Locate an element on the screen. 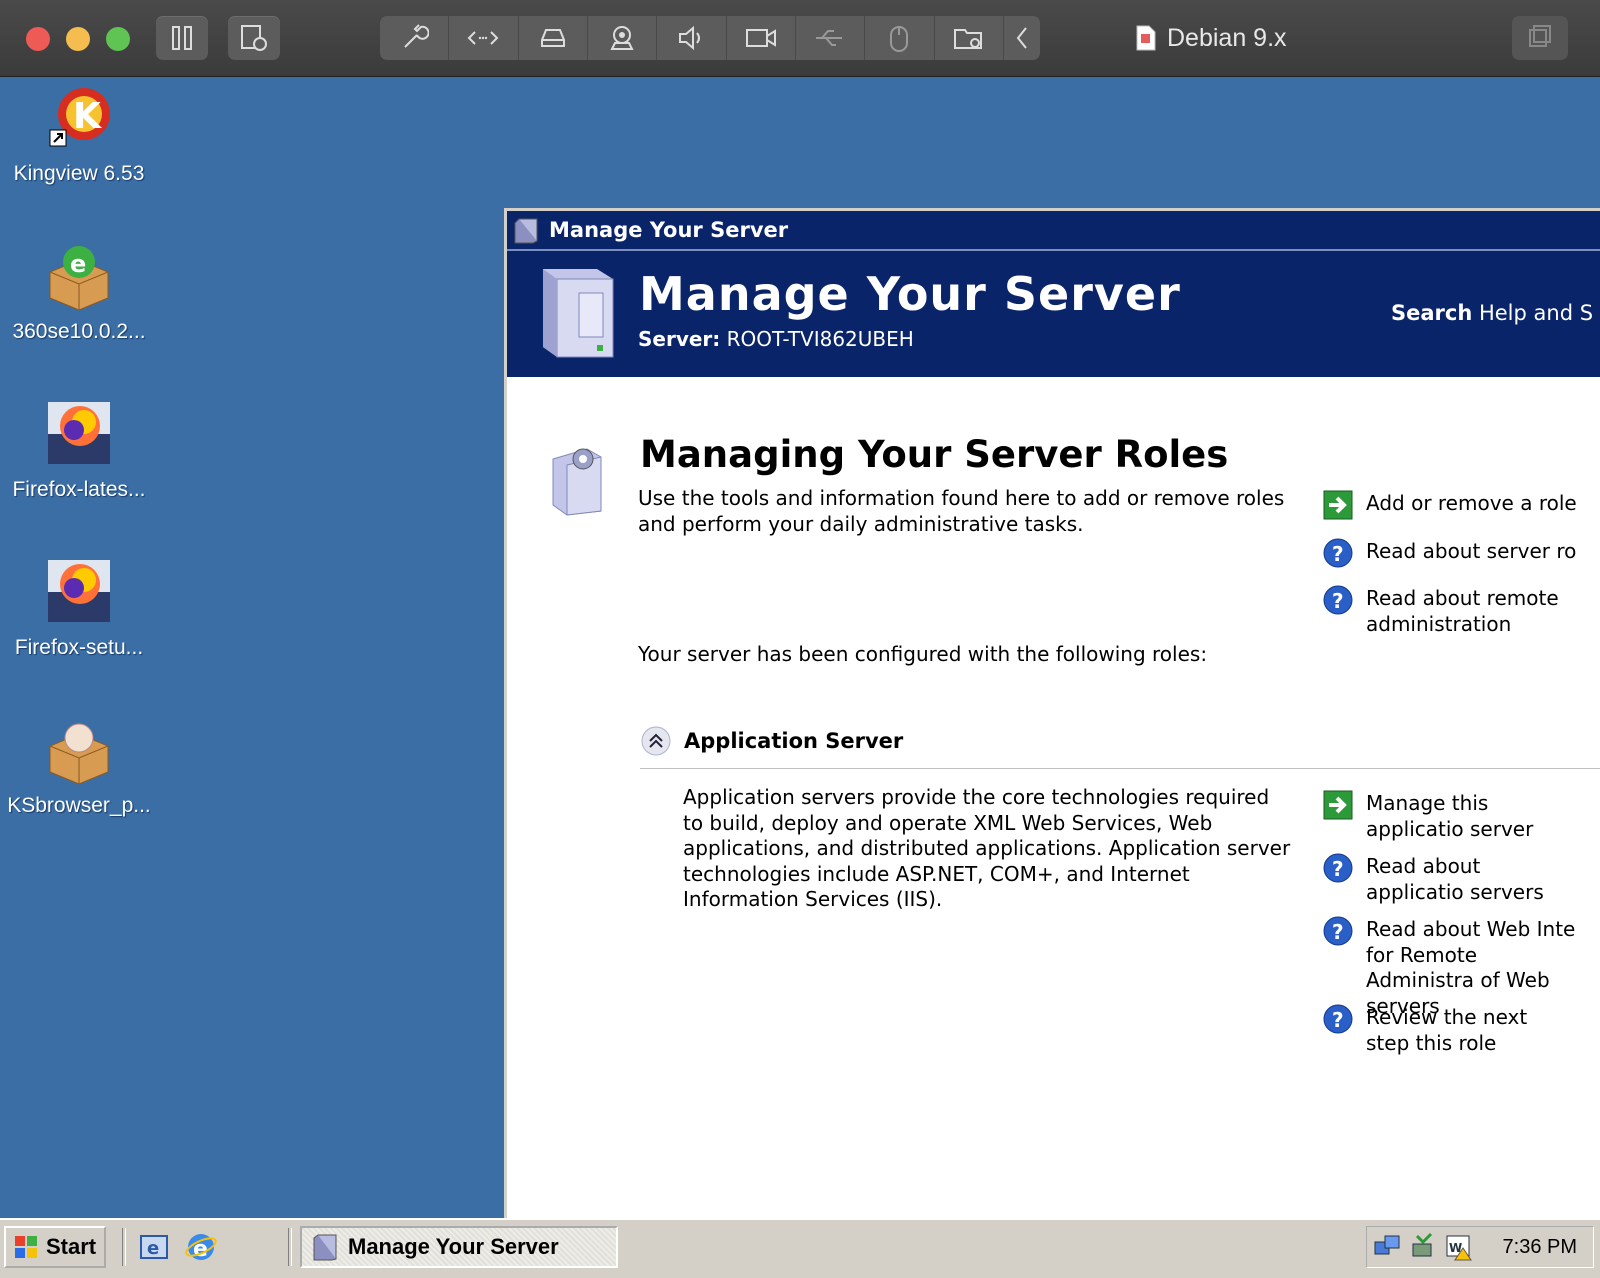  video-button is located at coordinates (761, 38).